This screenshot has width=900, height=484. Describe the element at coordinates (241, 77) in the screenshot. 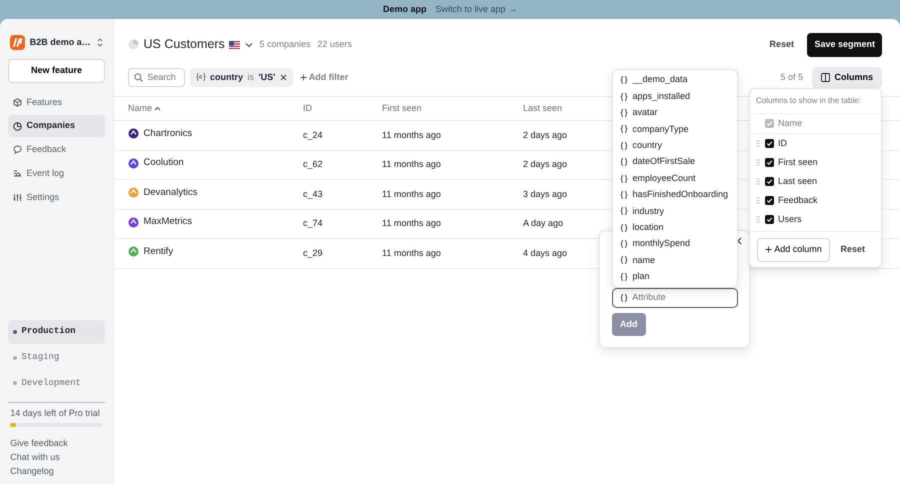

I see `filter-chip: country is 'US'` at that location.